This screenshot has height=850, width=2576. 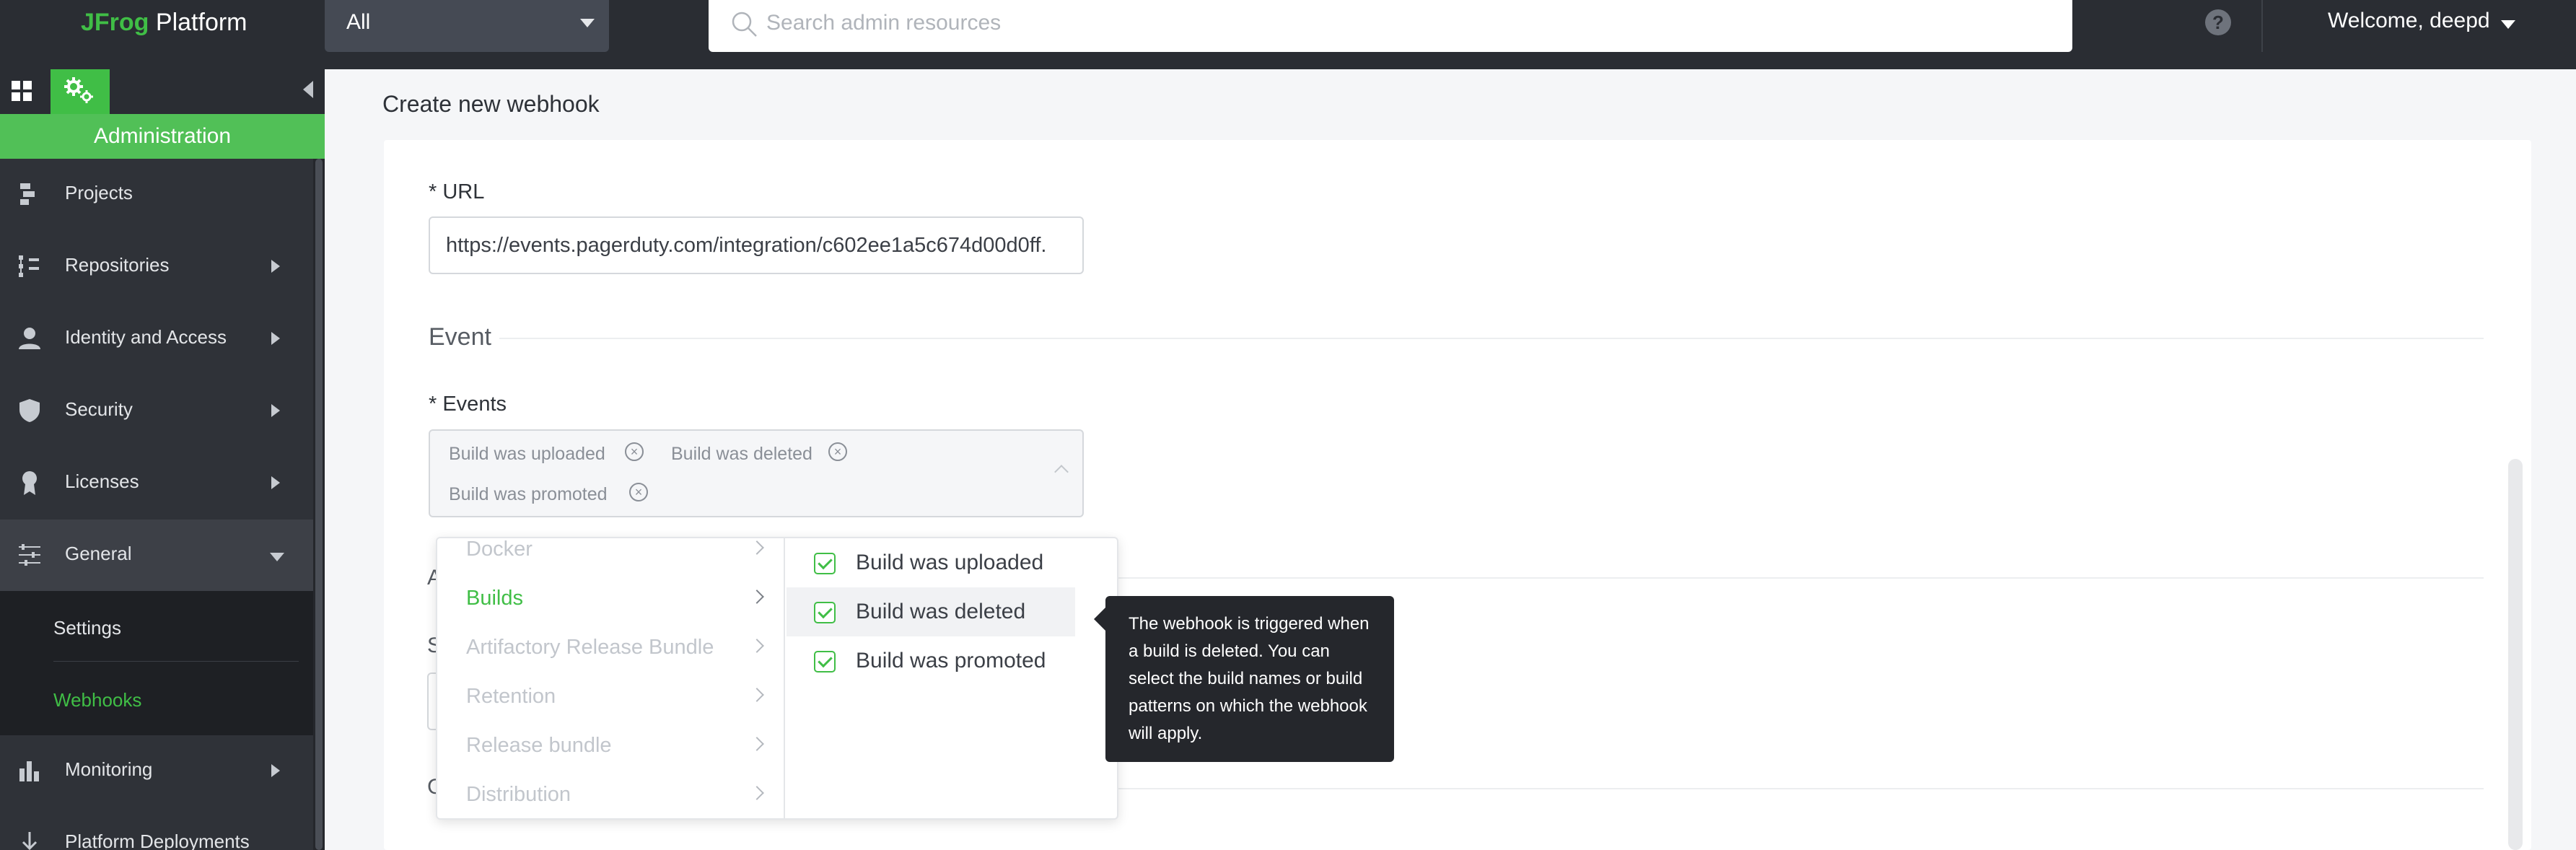 I want to click on sidebar-item-label: Identity and Access, so click(x=146, y=337).